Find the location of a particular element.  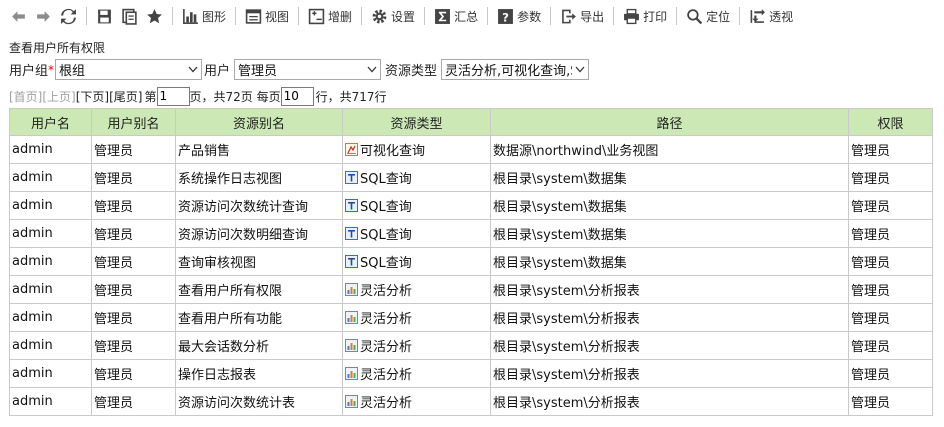

col-permission-header: 权限 is located at coordinates (890, 122).